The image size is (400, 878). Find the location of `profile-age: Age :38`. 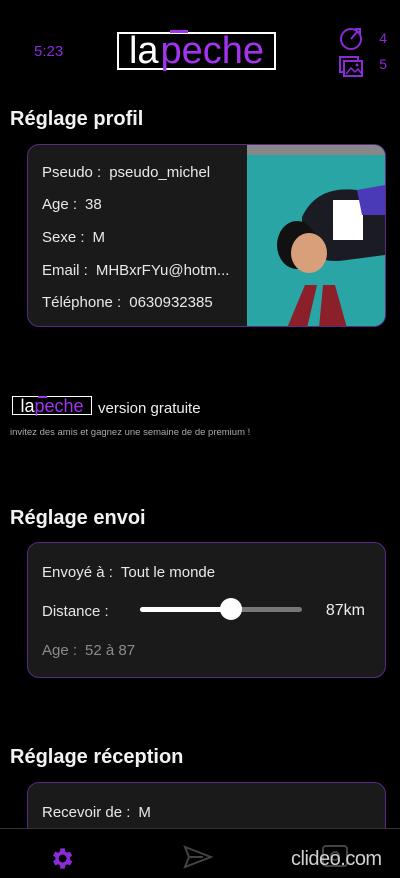

profile-age: Age :38 is located at coordinates (72, 204).